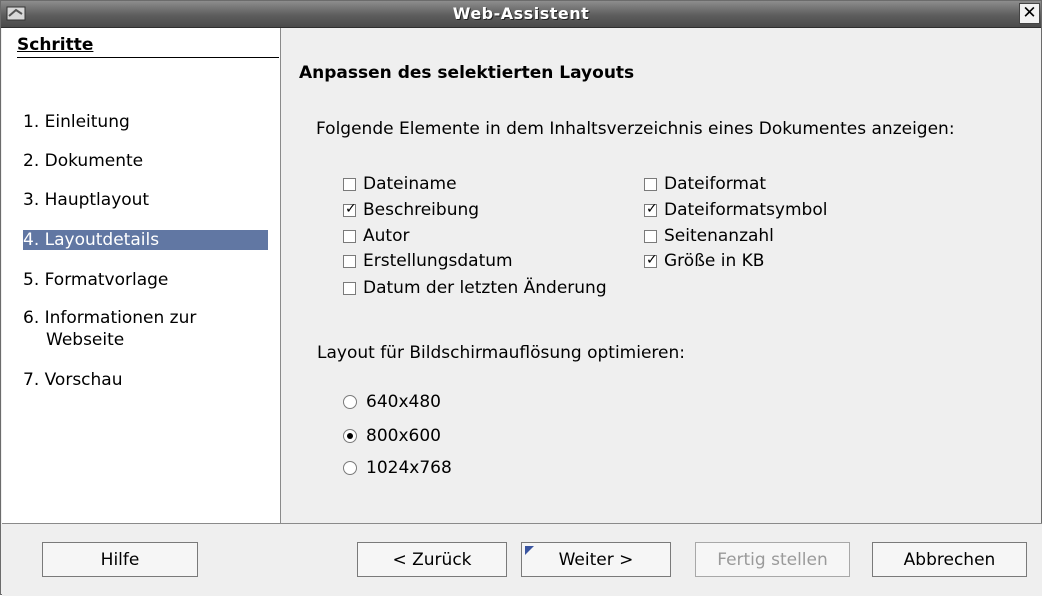 The height and width of the screenshot is (596, 1042). I want to click on checkbox-filename: Dateiname, so click(400, 184).